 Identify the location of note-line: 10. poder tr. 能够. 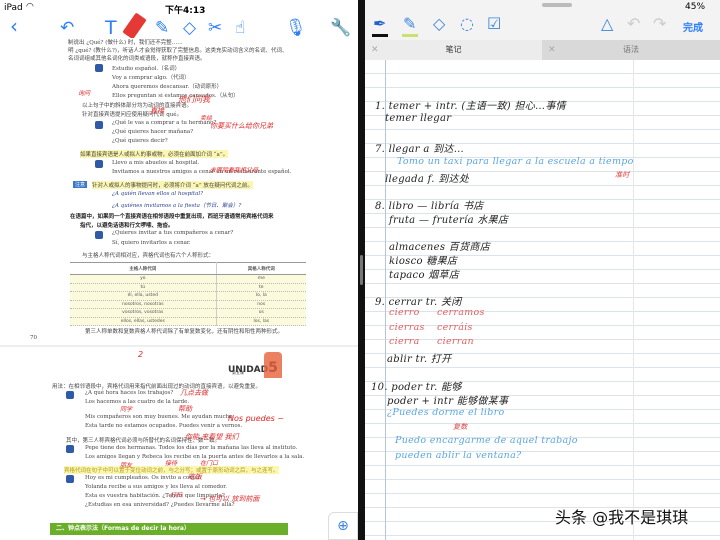
(416, 387).